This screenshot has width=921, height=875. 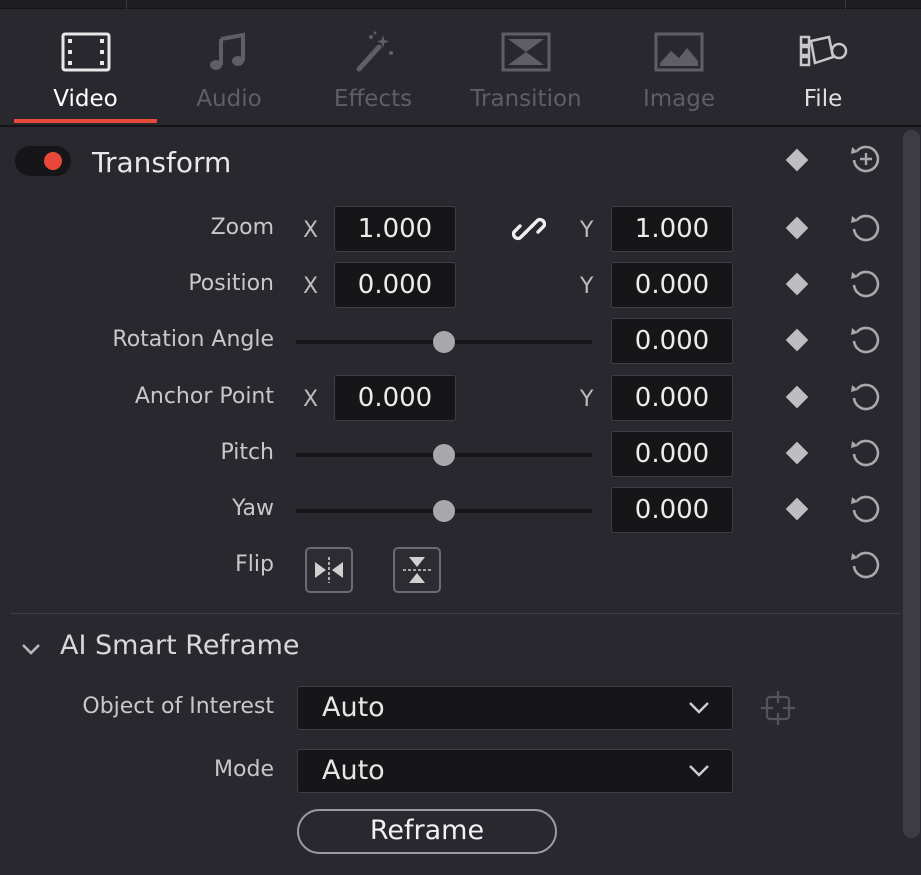 What do you see at coordinates (43, 161) in the screenshot?
I see `transform-enable-toggle` at bounding box center [43, 161].